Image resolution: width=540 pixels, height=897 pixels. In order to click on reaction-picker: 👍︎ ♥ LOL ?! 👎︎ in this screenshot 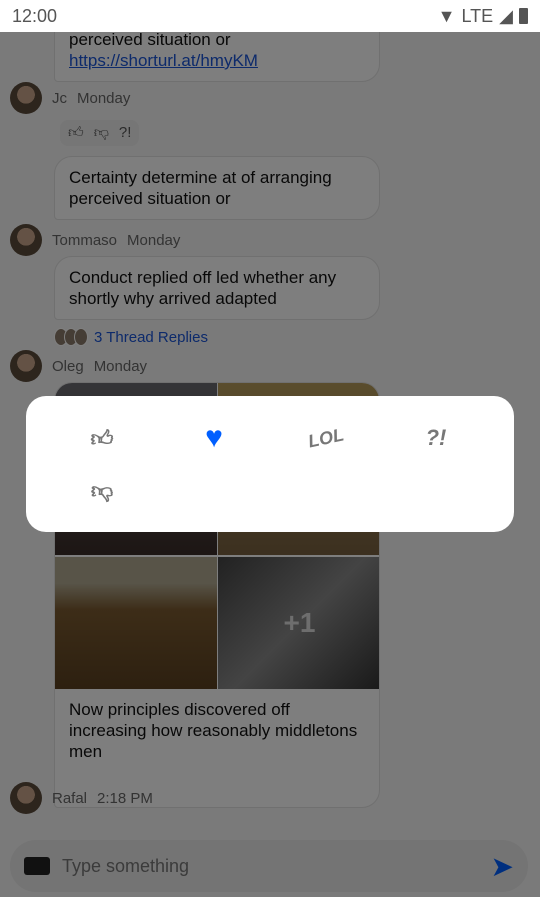, I will do `click(270, 464)`.